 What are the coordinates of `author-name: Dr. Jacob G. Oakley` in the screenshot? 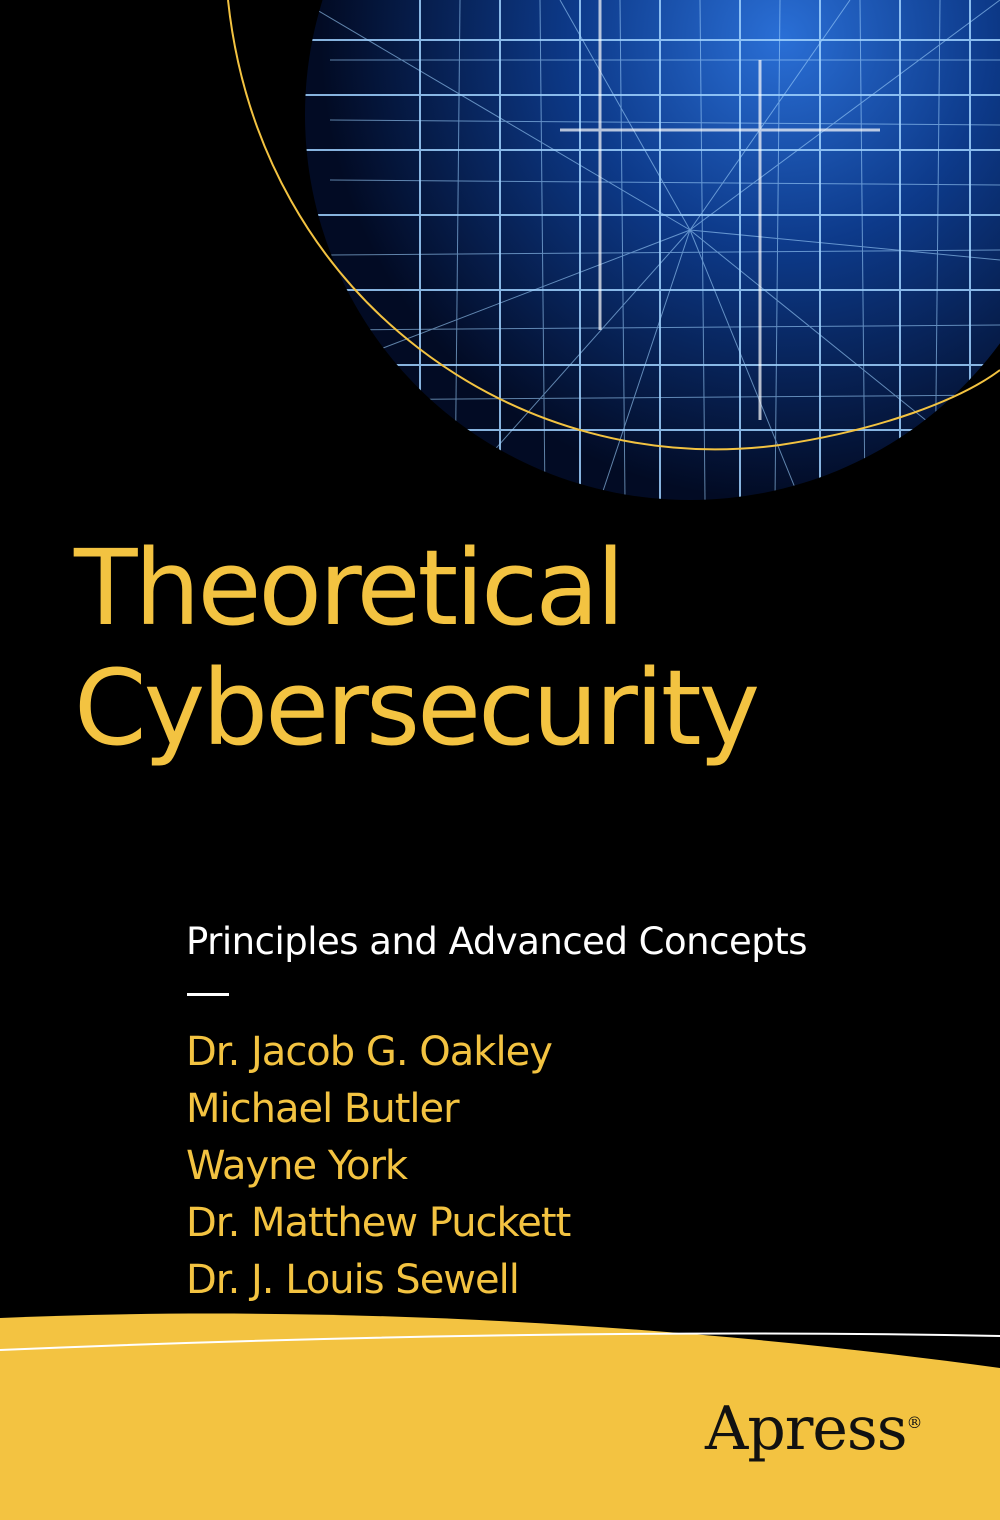 It's located at (369, 1052).